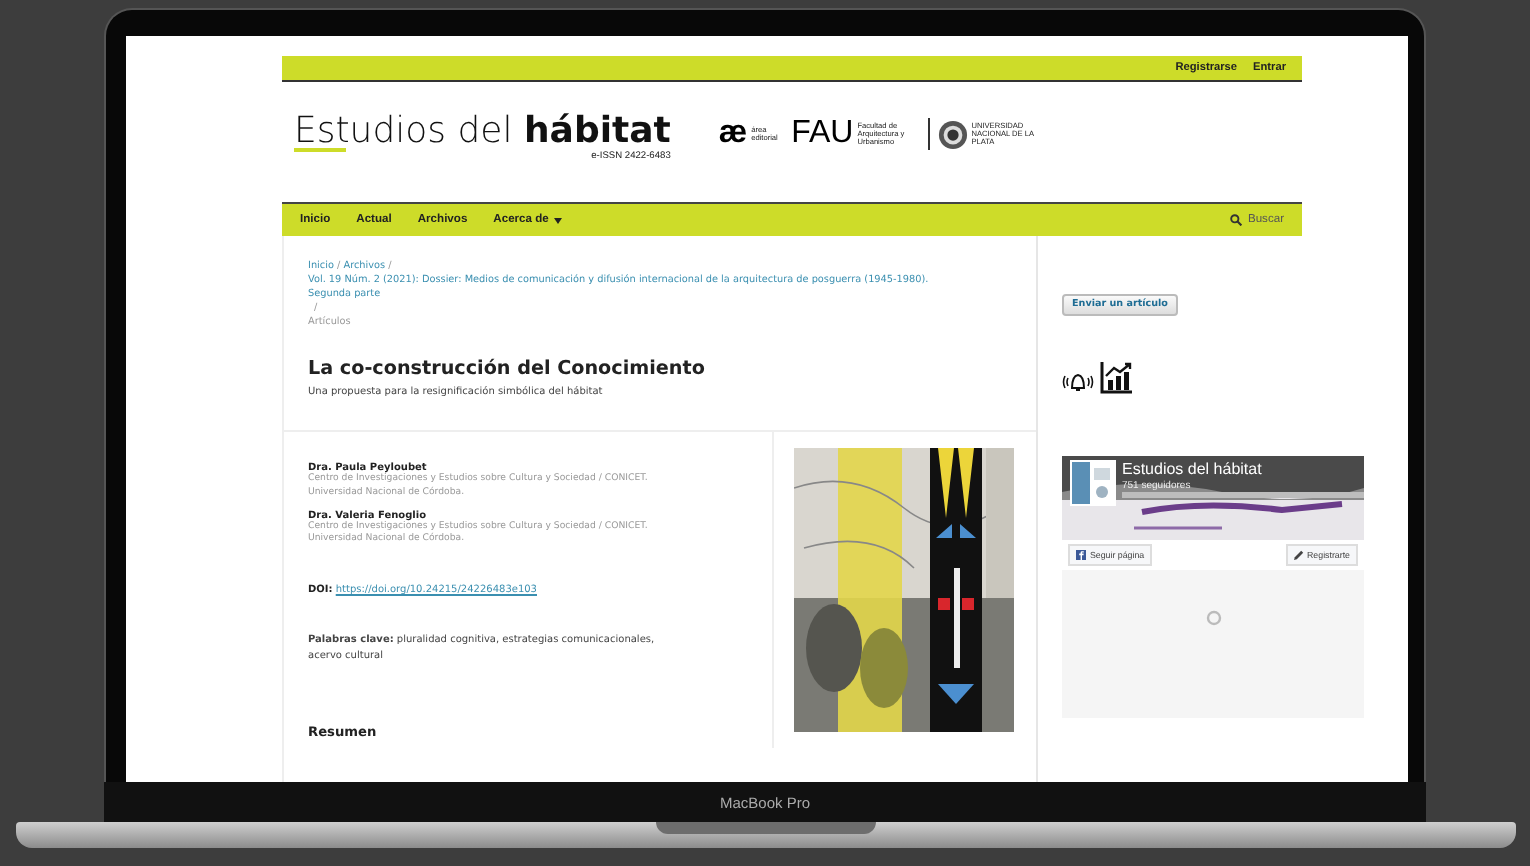 The image size is (1530, 866). I want to click on facebook-icon, so click(1081, 555).